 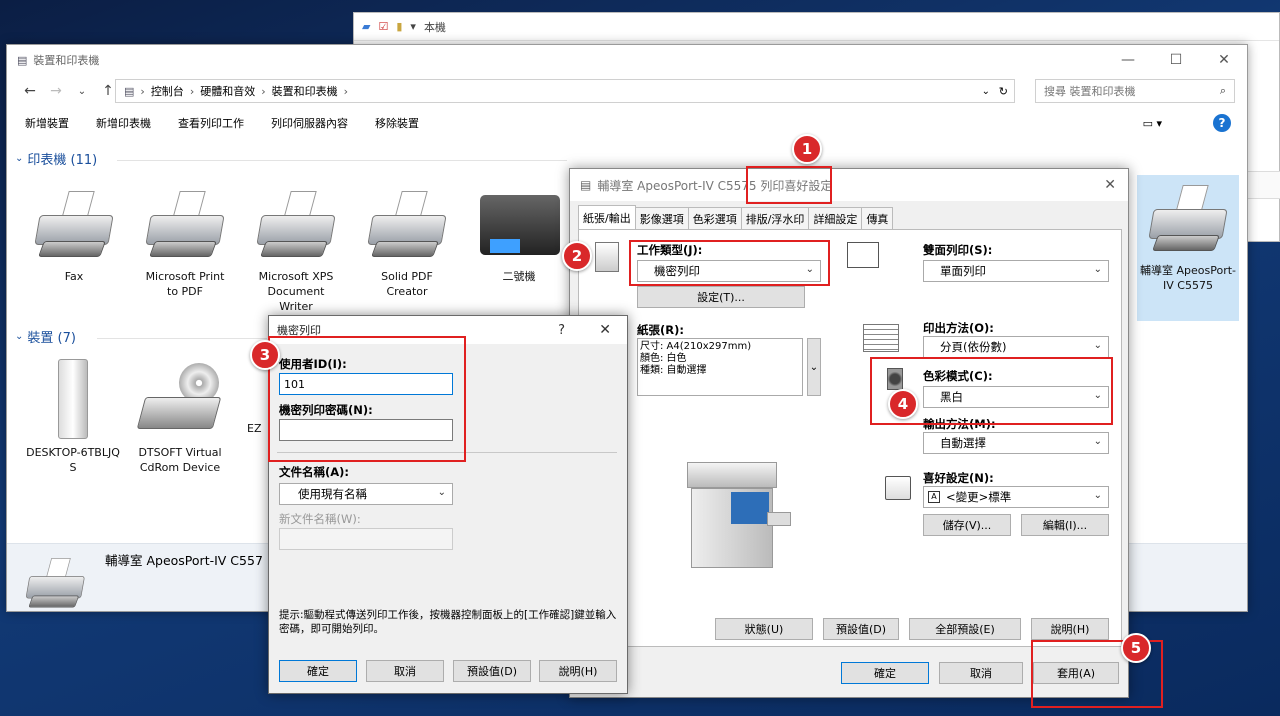 I want to click on address-path: ▤ › 控制台 › 硬體和音效 › 裝置和印表機 › ⌄ ↻, so click(x=565, y=91).